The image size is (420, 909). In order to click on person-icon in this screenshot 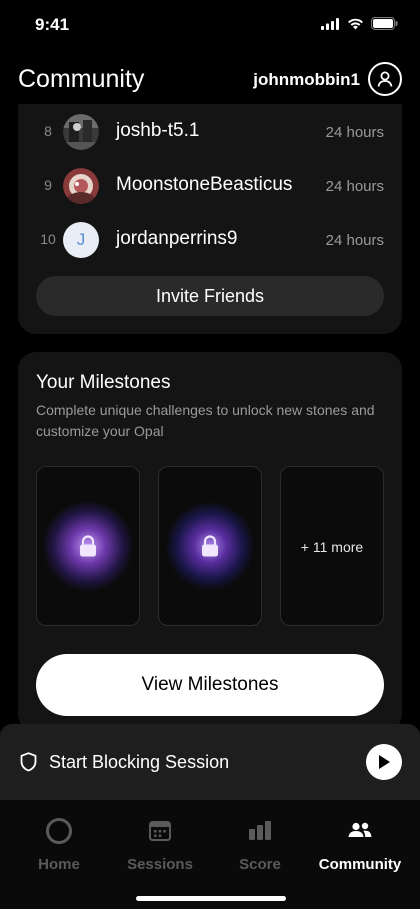, I will do `click(385, 79)`.